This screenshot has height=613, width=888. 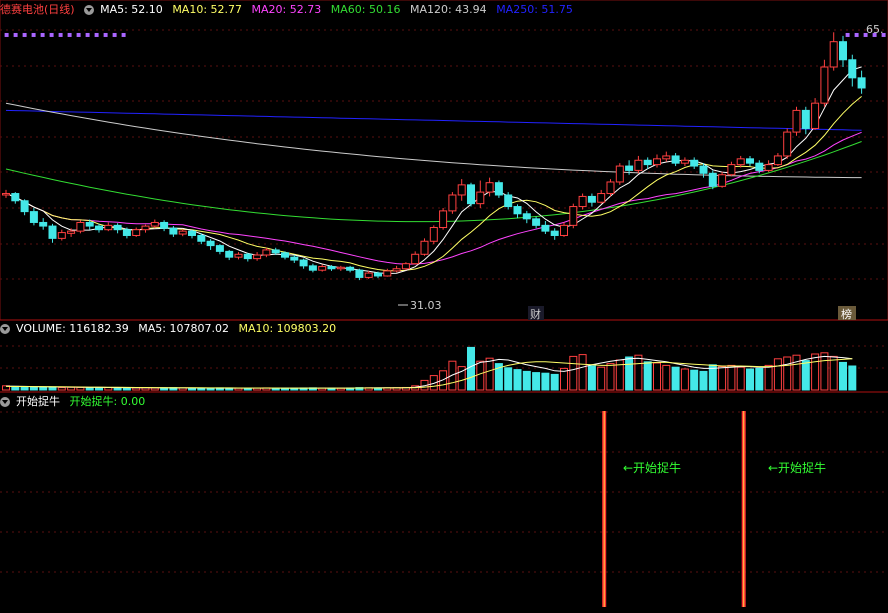 I want to click on ma250-line, so click(x=433, y=120).